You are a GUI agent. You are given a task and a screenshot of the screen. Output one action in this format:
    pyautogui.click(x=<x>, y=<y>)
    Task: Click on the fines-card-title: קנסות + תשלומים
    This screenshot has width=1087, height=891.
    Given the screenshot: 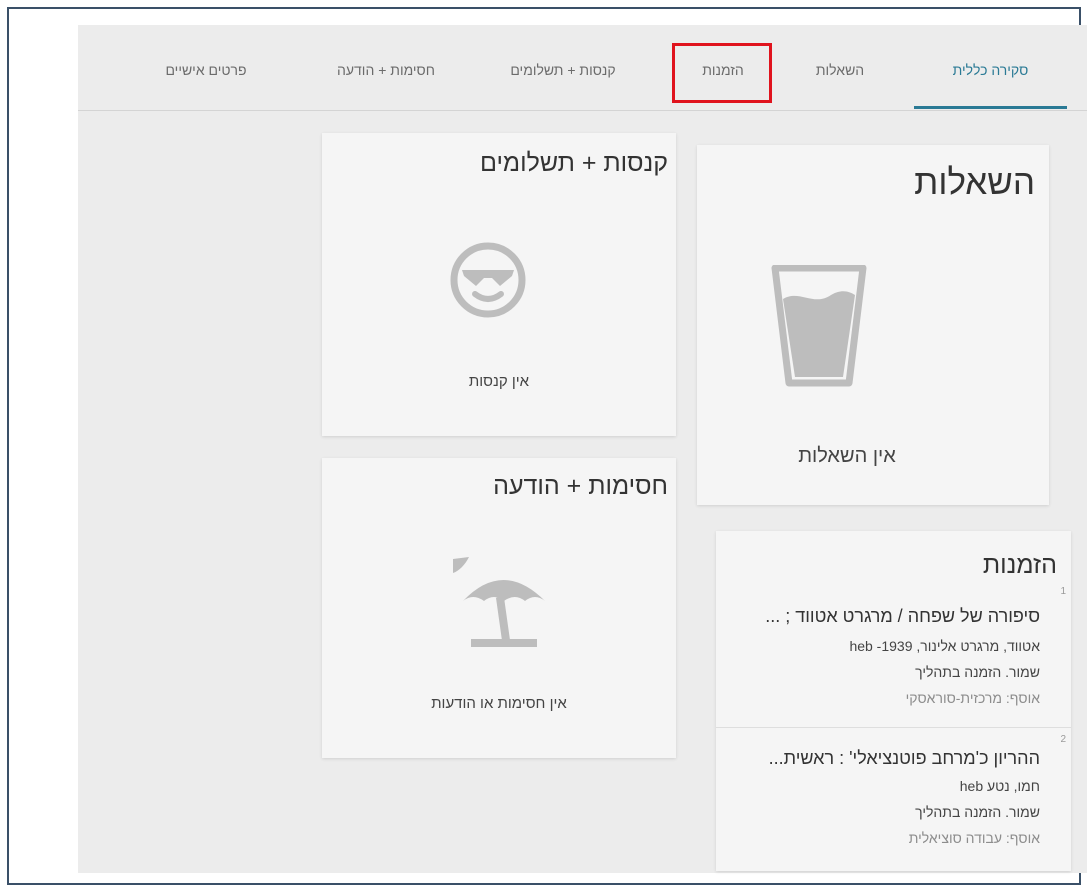 What is the action you would take?
    pyautogui.click(x=573, y=163)
    